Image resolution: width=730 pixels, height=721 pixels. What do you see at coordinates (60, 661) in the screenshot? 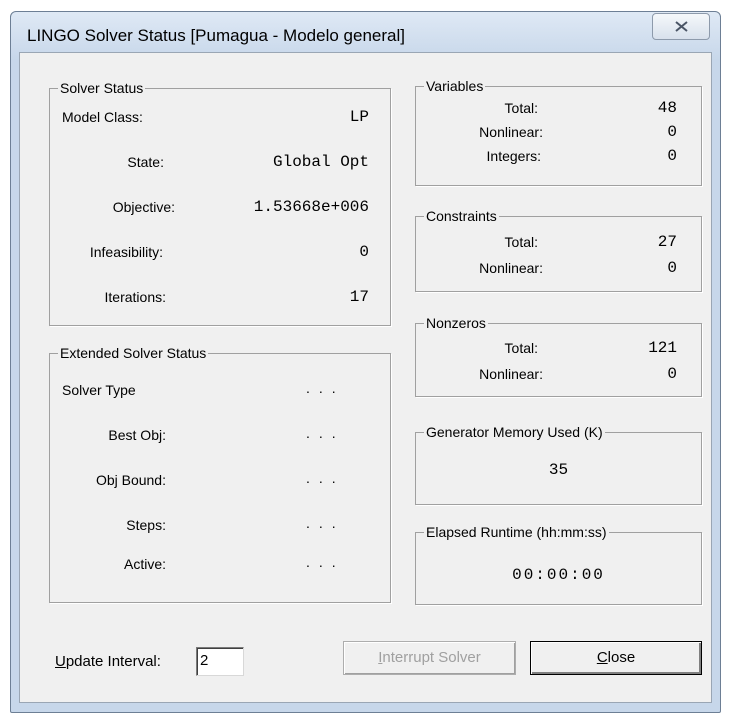
I see `update-interval-mnemonic: U` at bounding box center [60, 661].